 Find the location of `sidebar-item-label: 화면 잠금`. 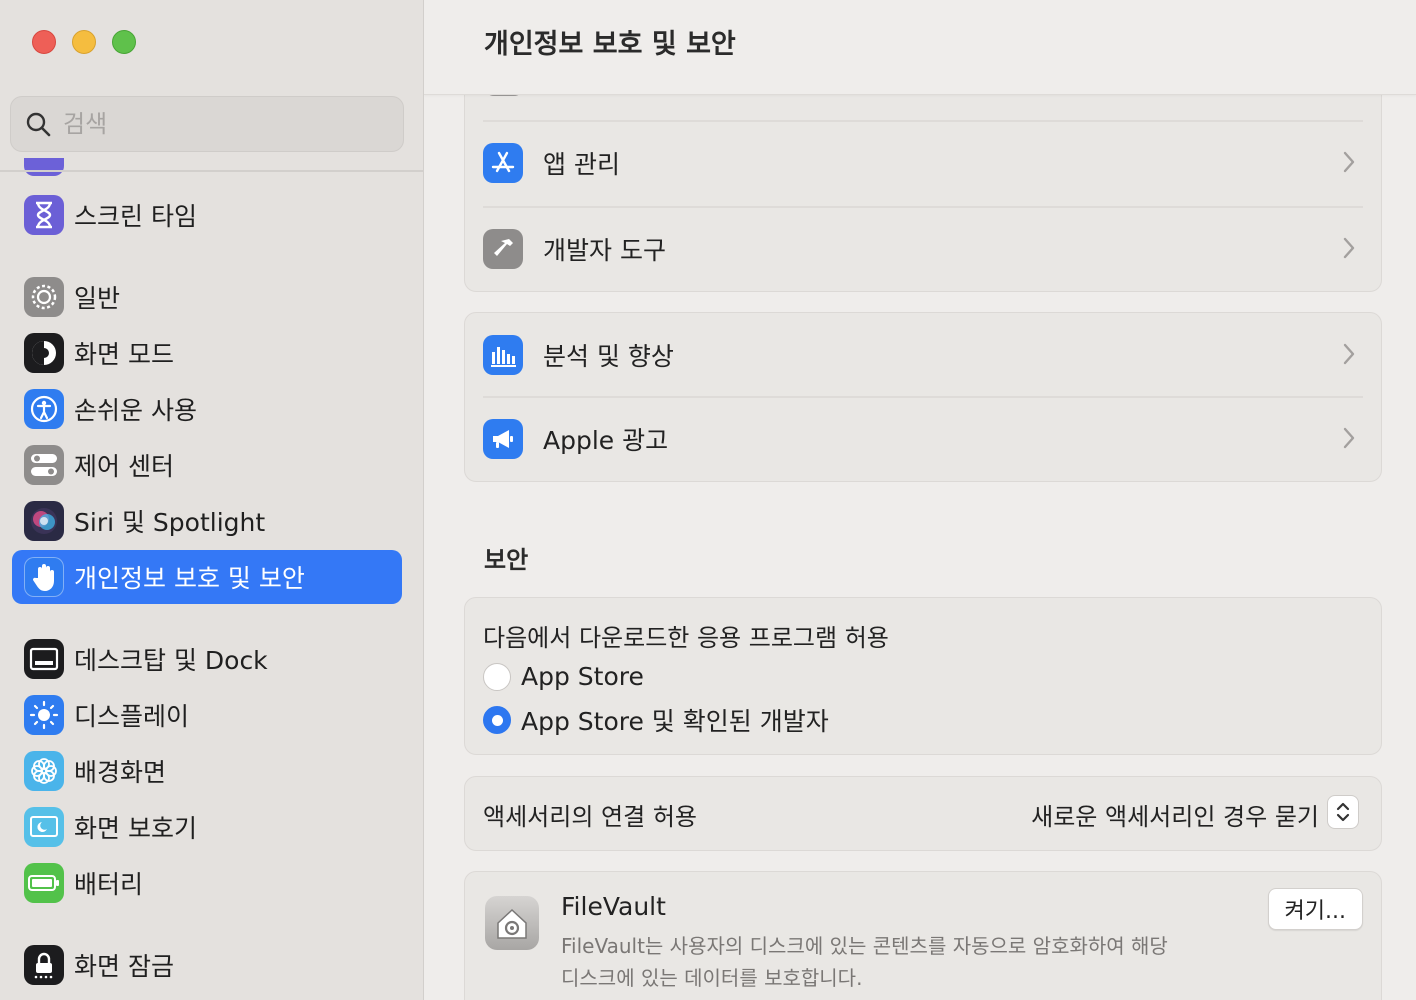

sidebar-item-label: 화면 잠금 is located at coordinates (124, 966).